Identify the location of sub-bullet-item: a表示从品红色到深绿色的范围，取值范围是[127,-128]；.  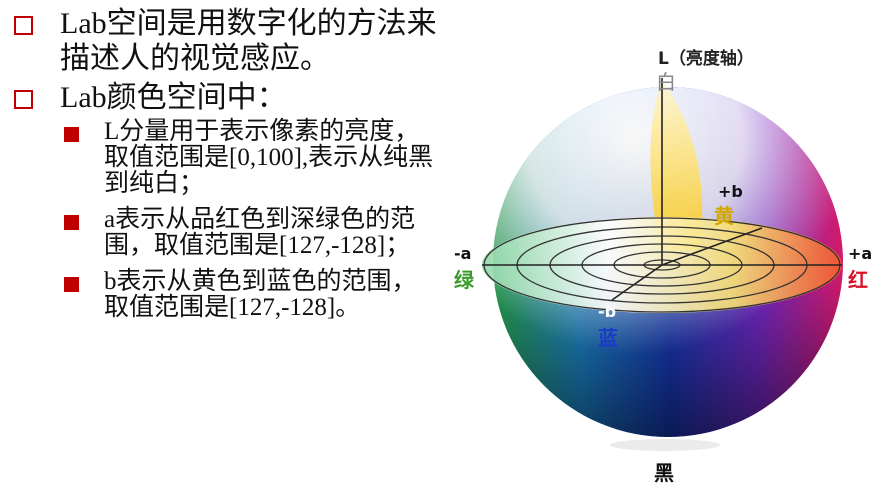
(252, 233).